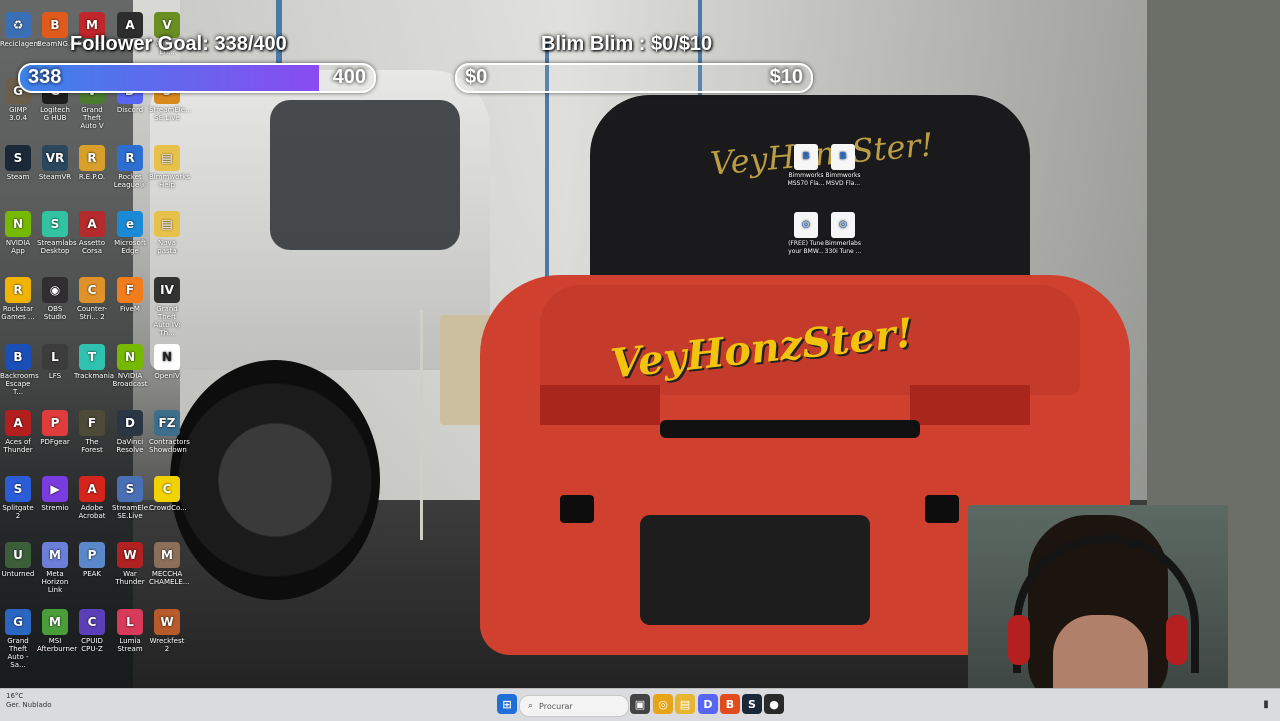  I want to click on taskbar-brave-icon: B, so click(730, 704).